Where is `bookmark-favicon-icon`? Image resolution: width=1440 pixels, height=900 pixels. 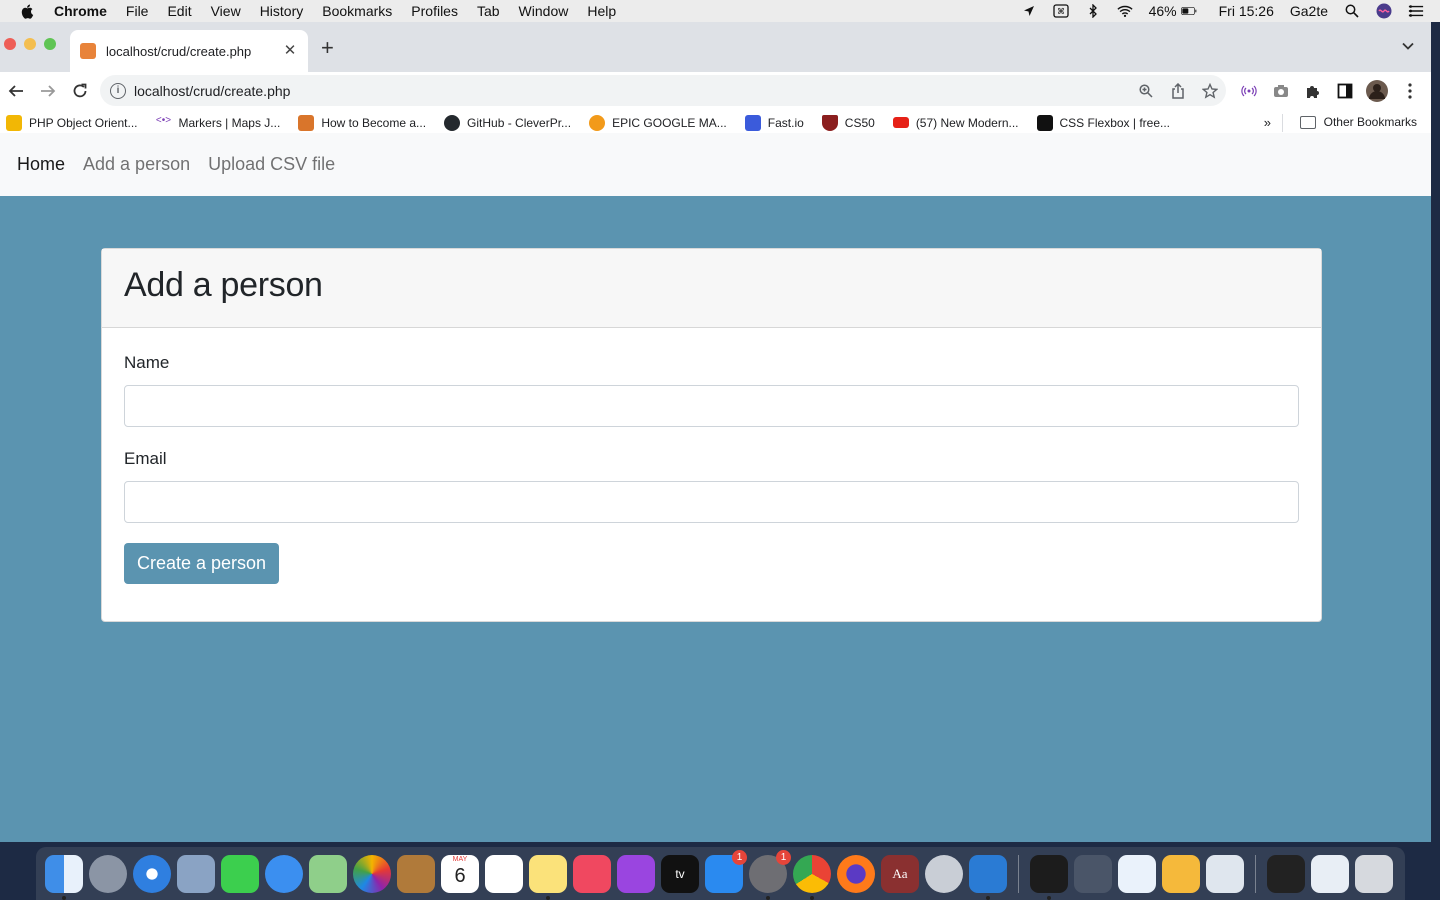 bookmark-favicon-icon is located at coordinates (306, 122).